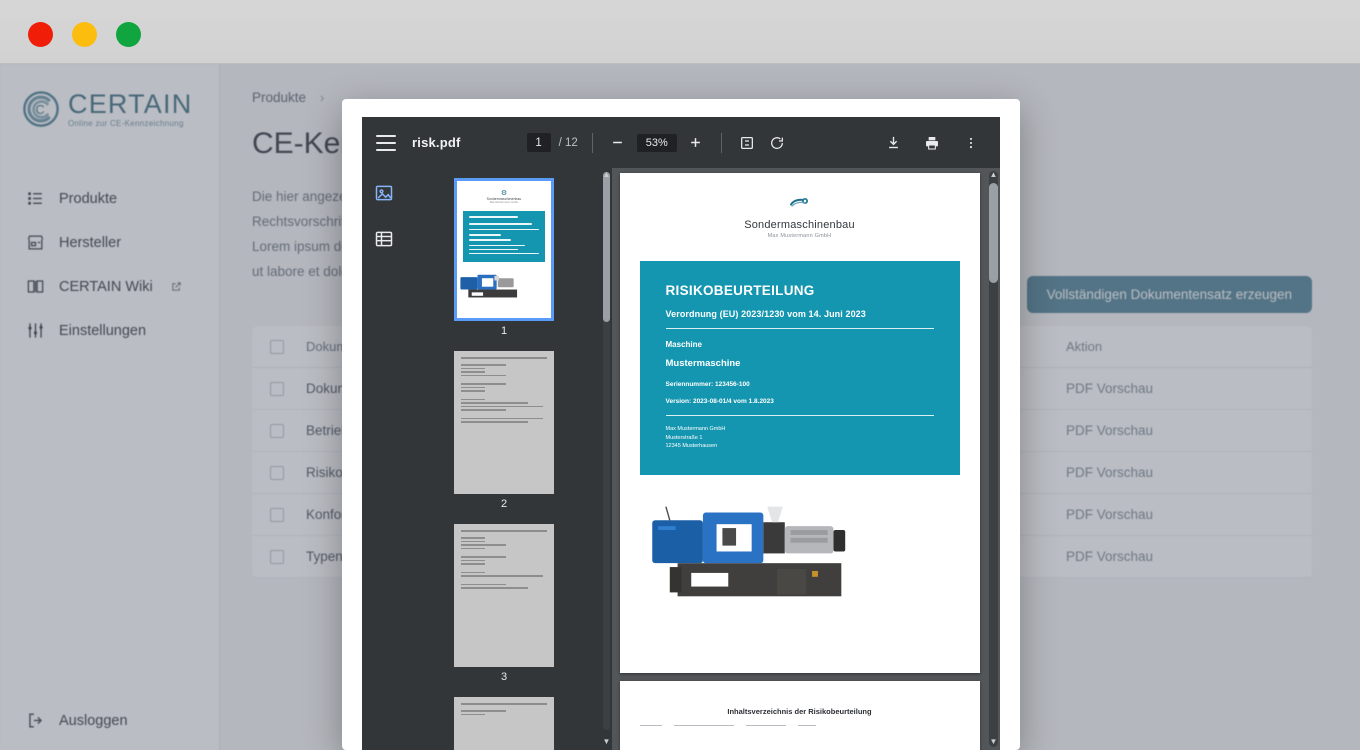 The width and height of the screenshot is (1360, 750). Describe the element at coordinates (489, 286) in the screenshot. I see `thumb-machine-image` at that location.